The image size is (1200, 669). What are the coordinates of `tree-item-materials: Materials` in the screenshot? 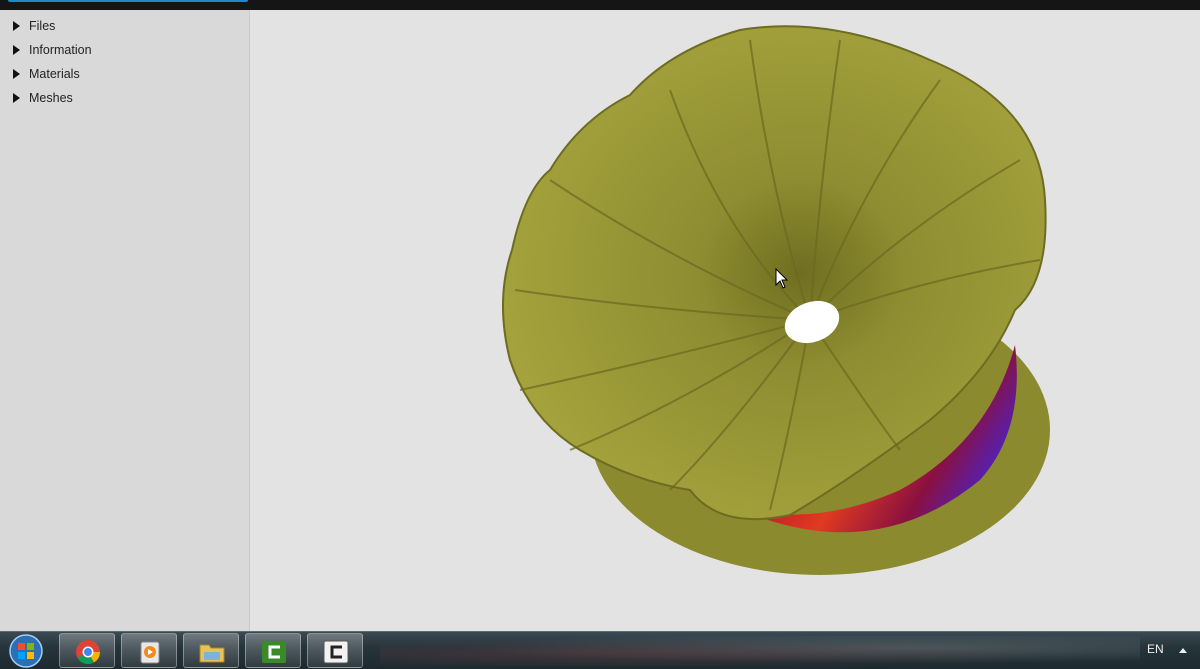 It's located at (124, 74).